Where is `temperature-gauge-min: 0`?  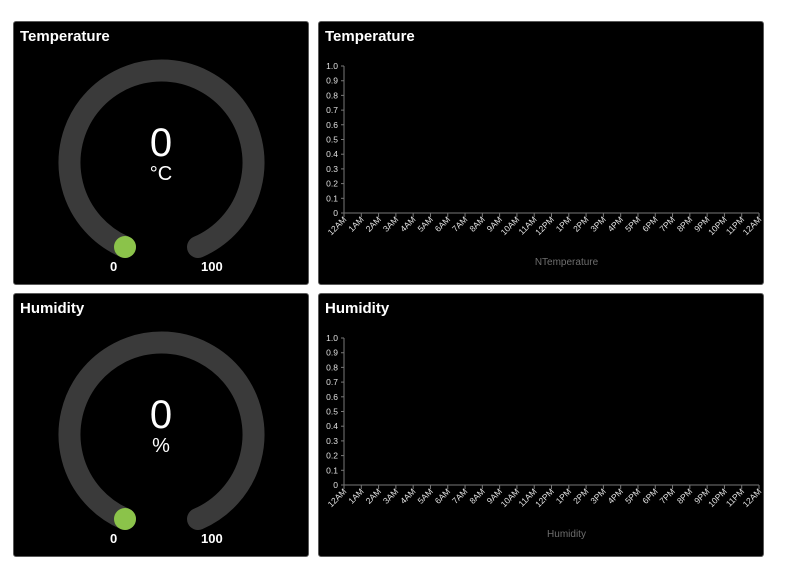 temperature-gauge-min: 0 is located at coordinates (114, 266).